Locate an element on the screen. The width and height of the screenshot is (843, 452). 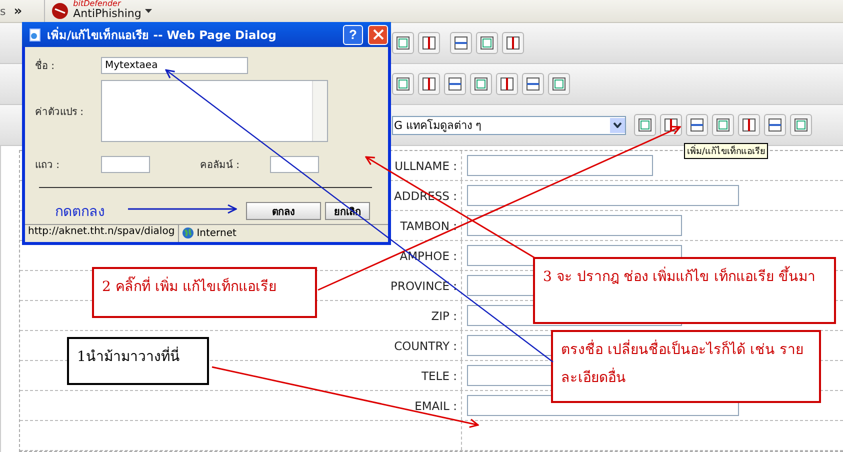
press-ok-annotation: กดตกลง is located at coordinates (79, 212).